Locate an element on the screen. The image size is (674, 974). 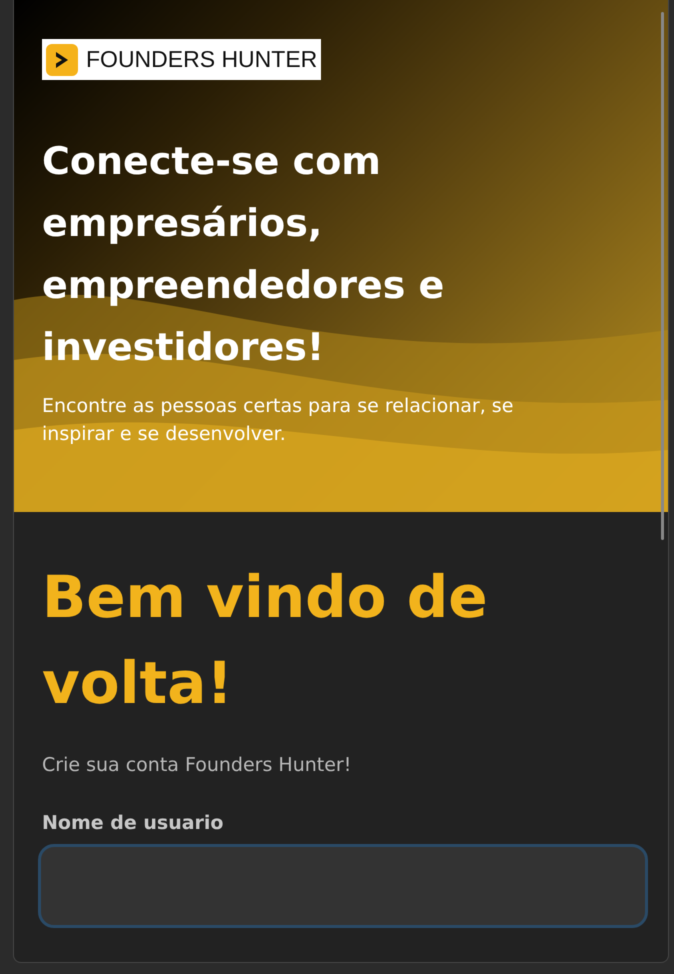
subheading: Crie sua conta Founders Hunter! is located at coordinates (197, 765).